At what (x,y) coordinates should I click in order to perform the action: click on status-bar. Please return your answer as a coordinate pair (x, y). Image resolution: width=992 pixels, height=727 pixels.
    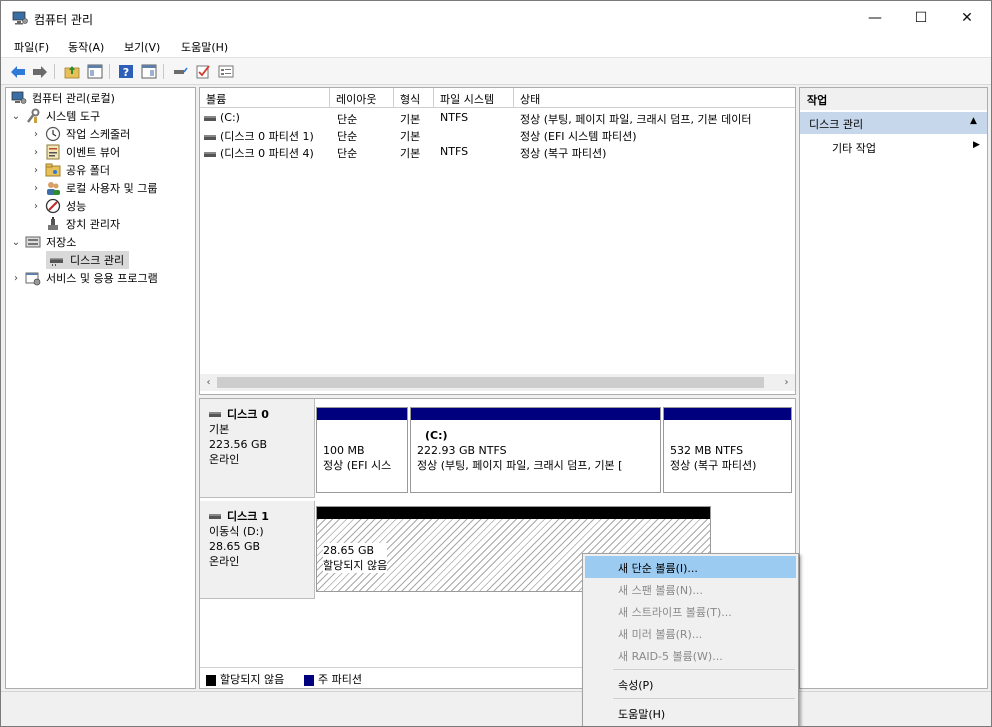
    Looking at the image, I should click on (496, 702).